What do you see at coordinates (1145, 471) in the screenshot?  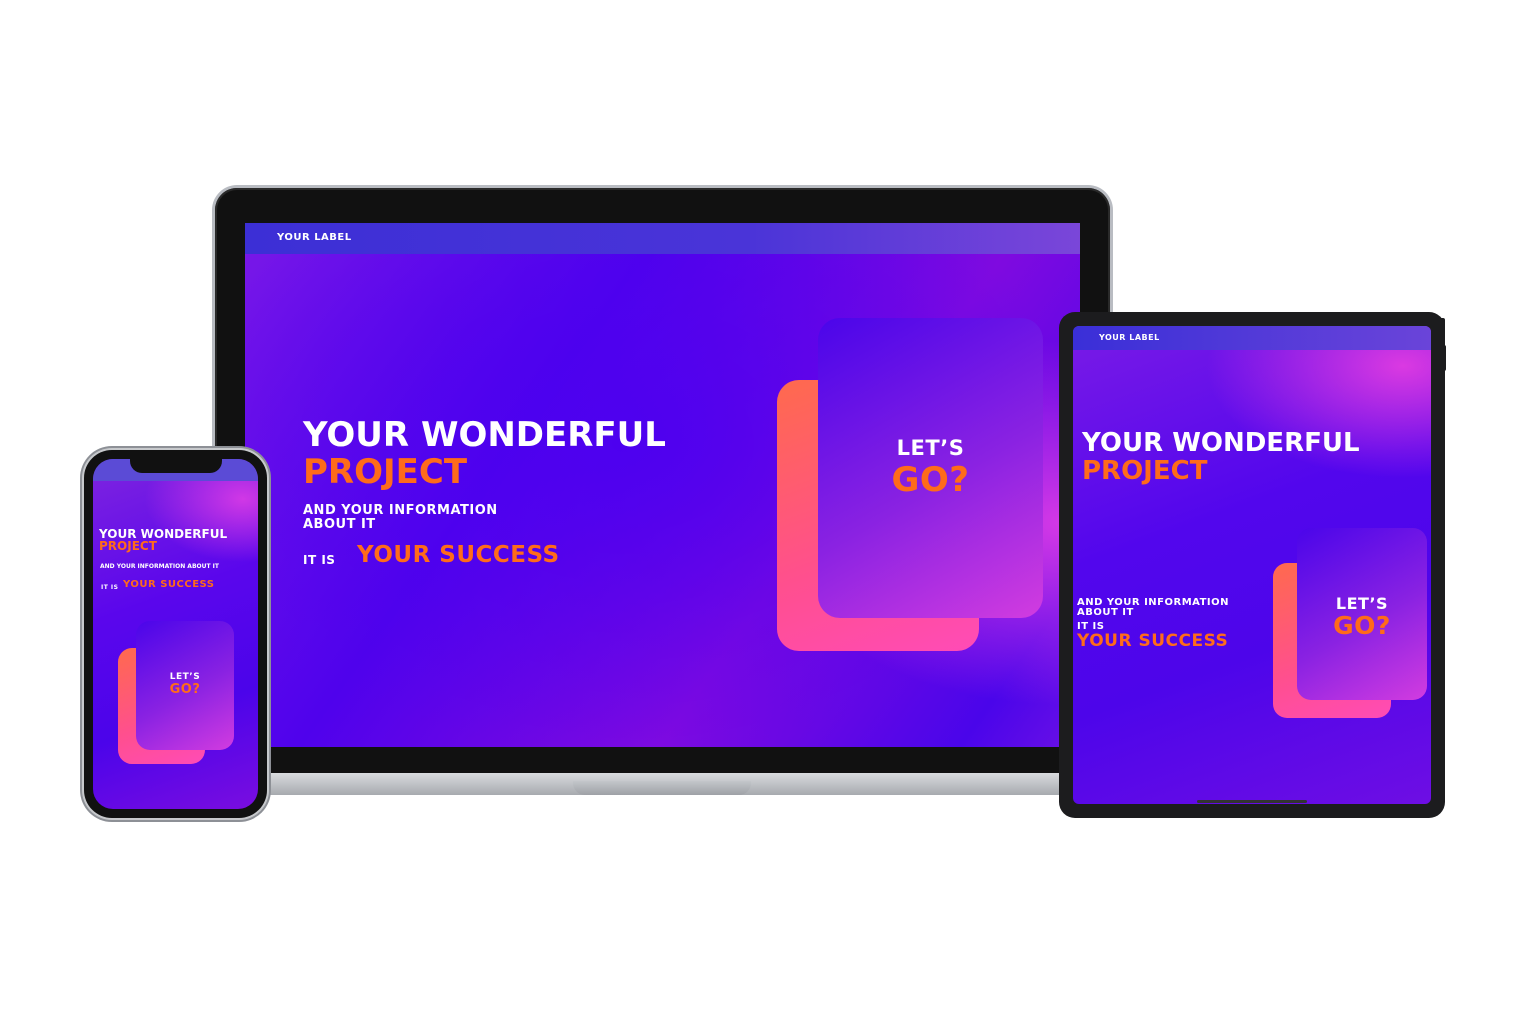 I see `tablet-headline-line2: PROJECT` at bounding box center [1145, 471].